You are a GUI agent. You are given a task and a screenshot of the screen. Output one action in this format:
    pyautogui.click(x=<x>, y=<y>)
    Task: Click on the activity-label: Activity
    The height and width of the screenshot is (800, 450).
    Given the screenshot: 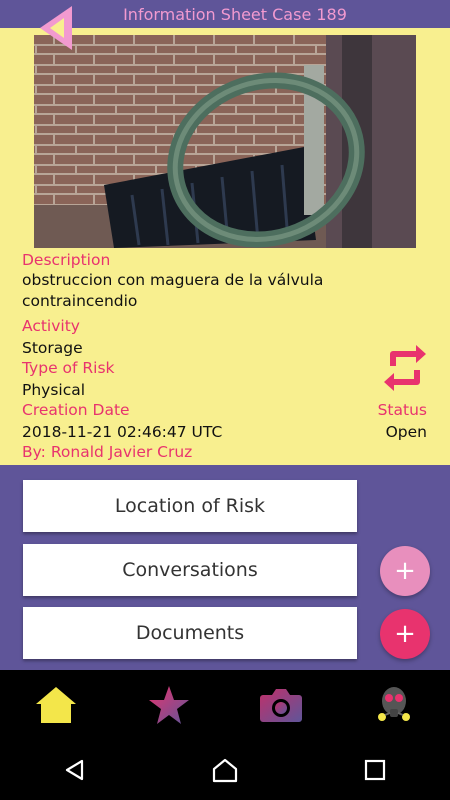 What is the action you would take?
    pyautogui.click(x=51, y=326)
    